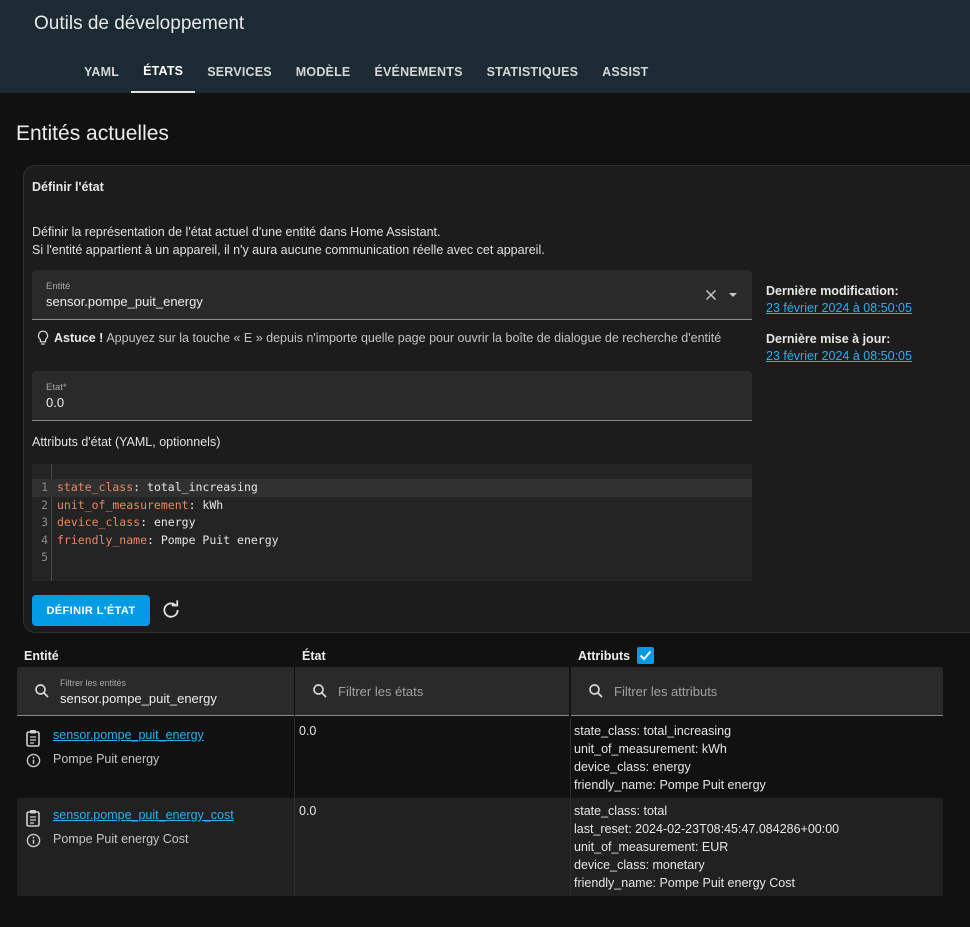  Describe the element at coordinates (392, 541) in the screenshot. I see `code-line: 4 friendly_name: Pompe Puit energy` at that location.